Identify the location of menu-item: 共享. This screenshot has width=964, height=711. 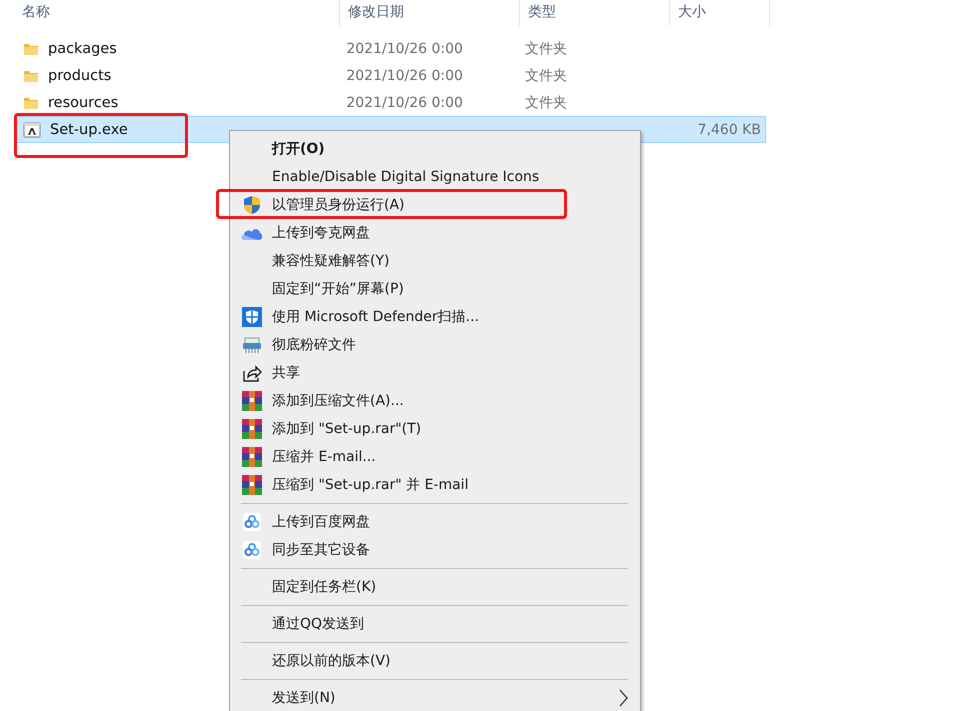
(435, 373).